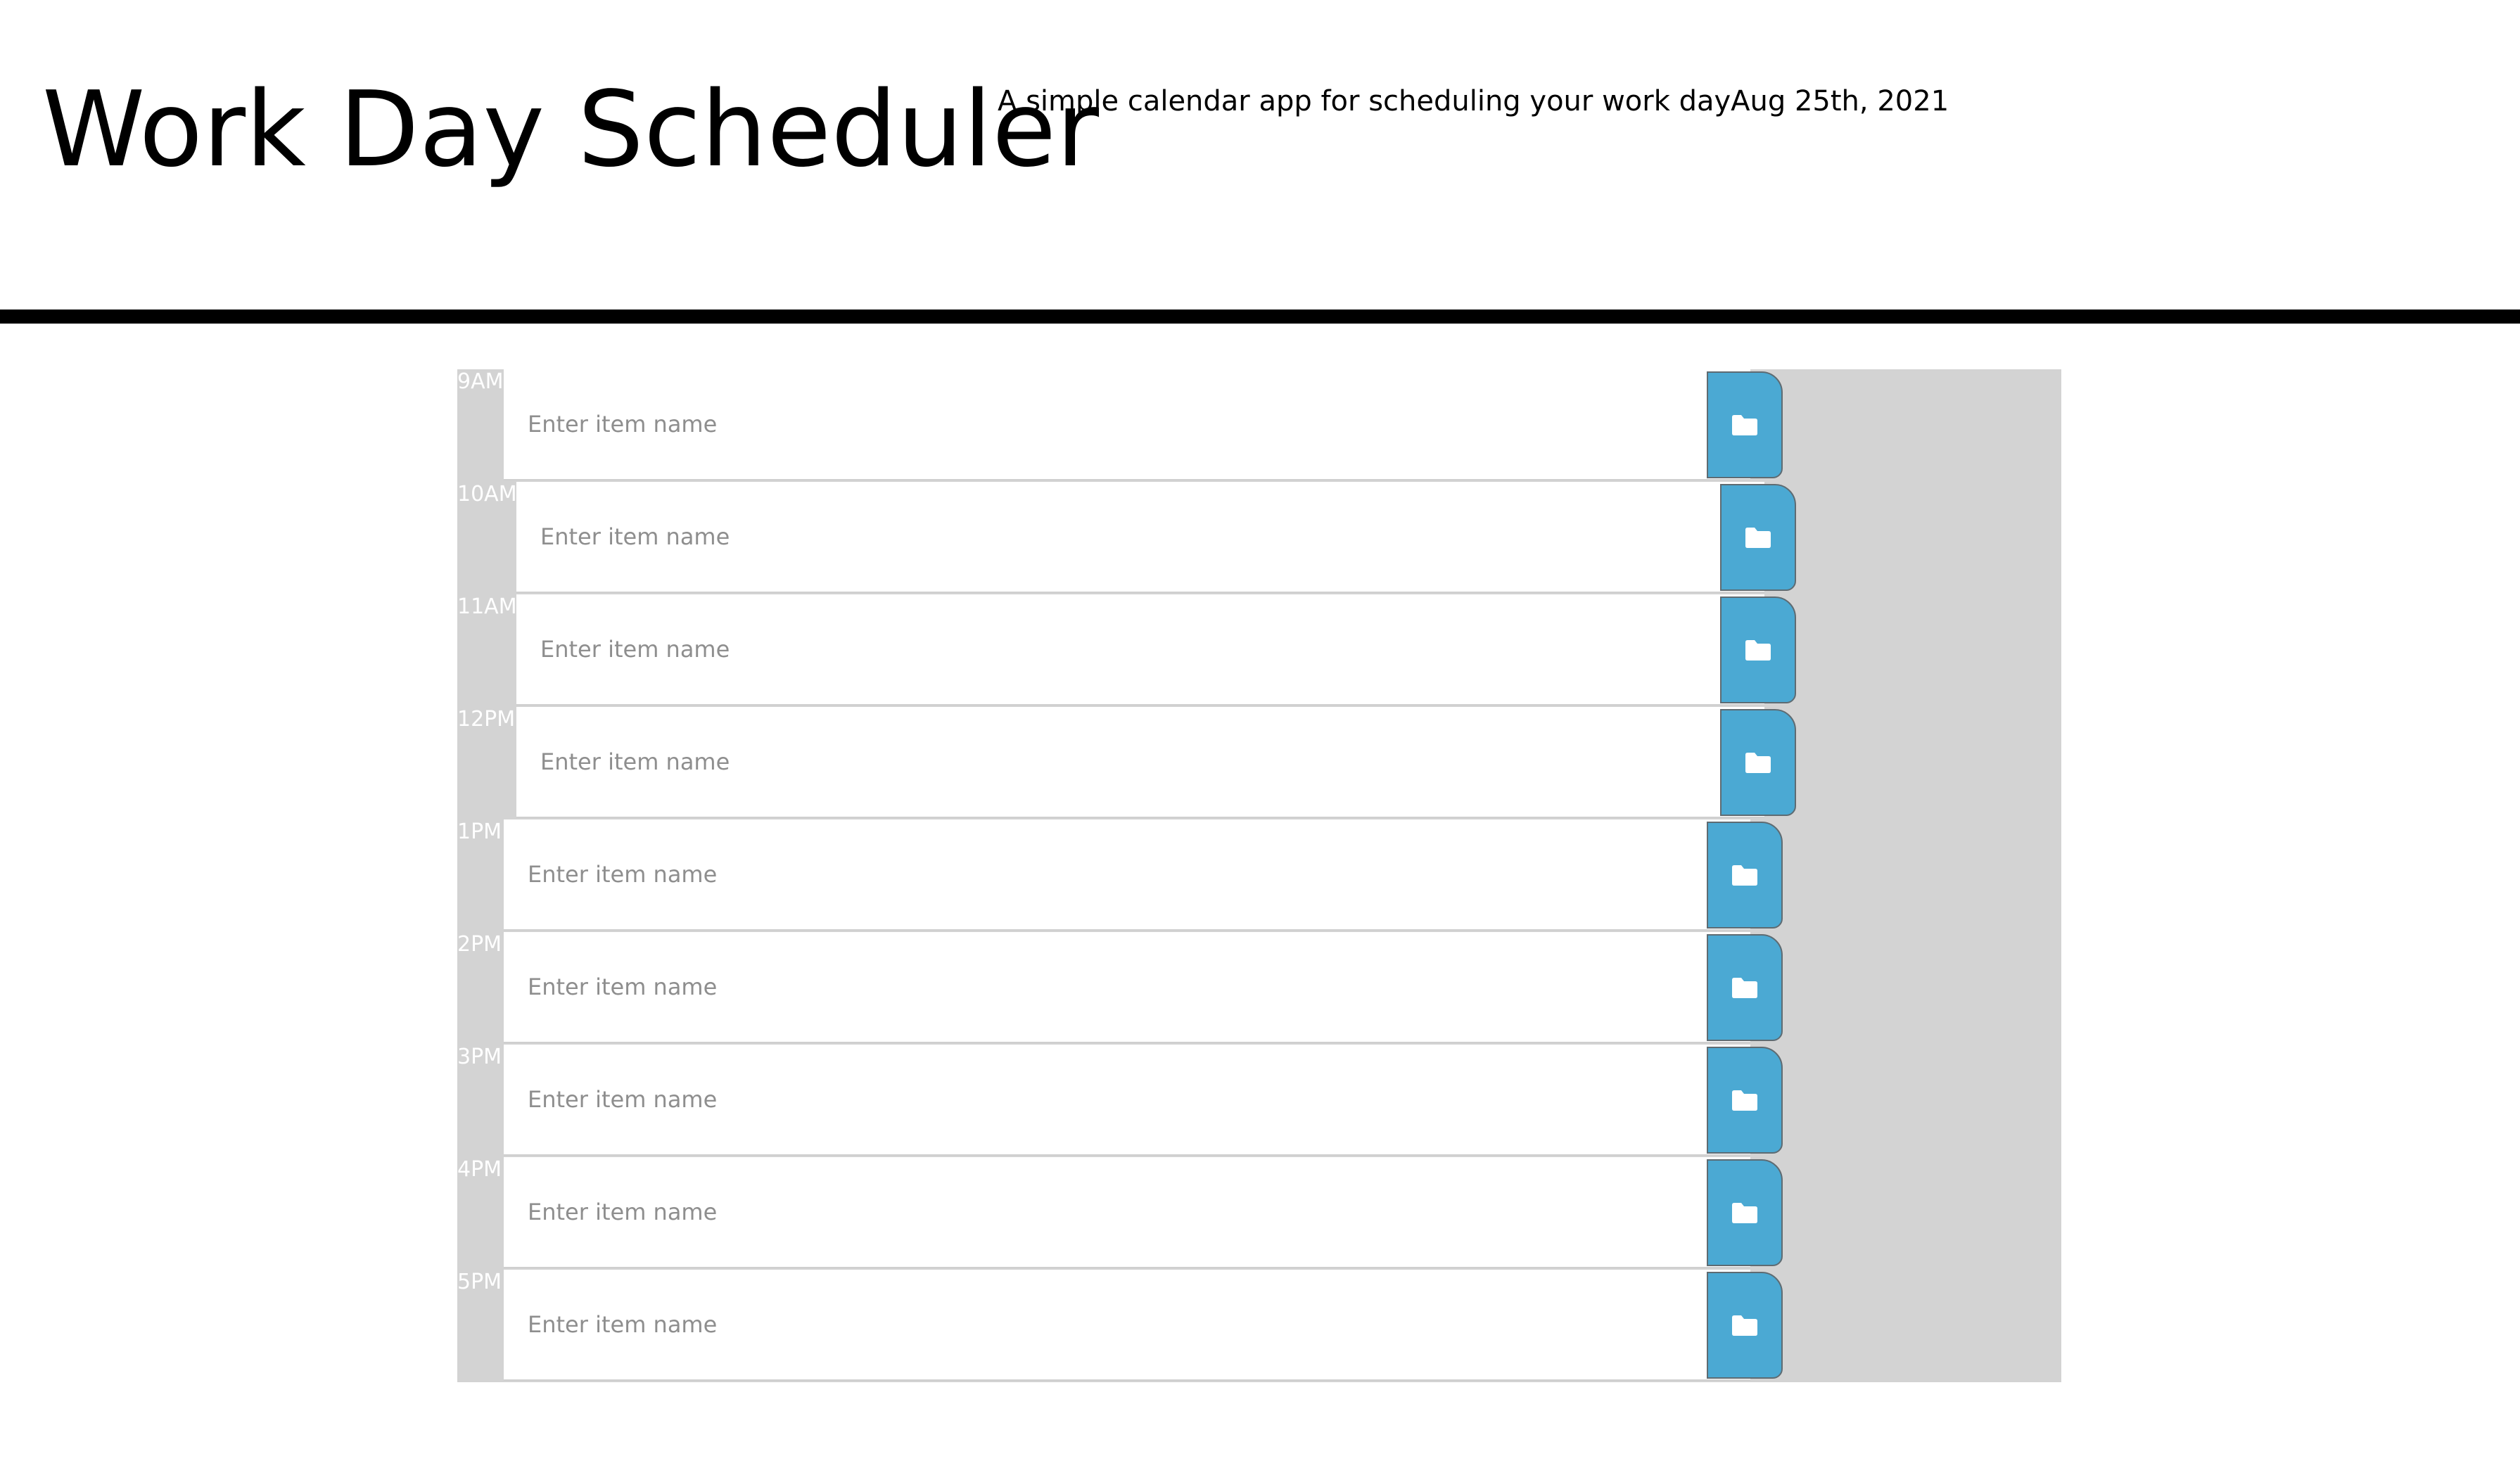 This screenshot has height=1461, width=2520. I want to click on time-block-2pm: 2PM, so click(1259, 988).